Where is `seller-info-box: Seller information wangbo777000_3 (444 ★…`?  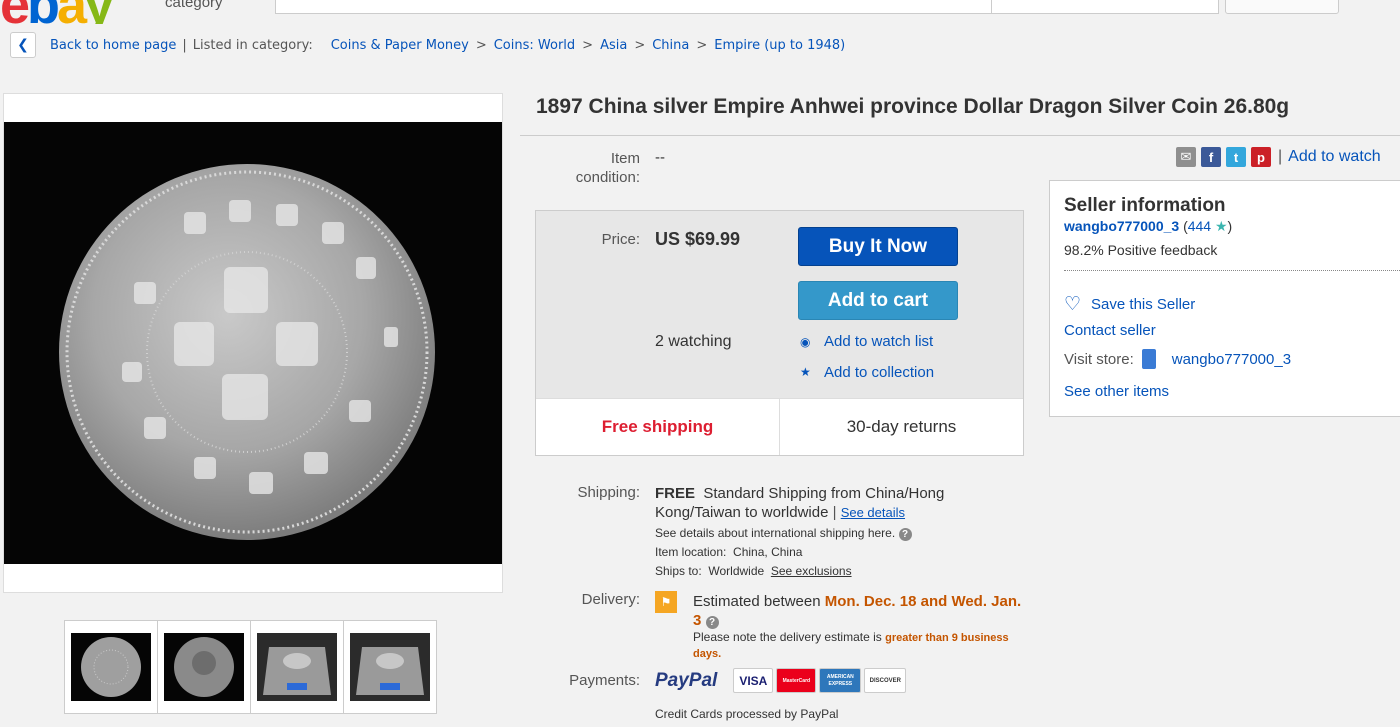
seller-info-box: Seller information wangbo777000_3 (444 ★… is located at coordinates (1224, 298).